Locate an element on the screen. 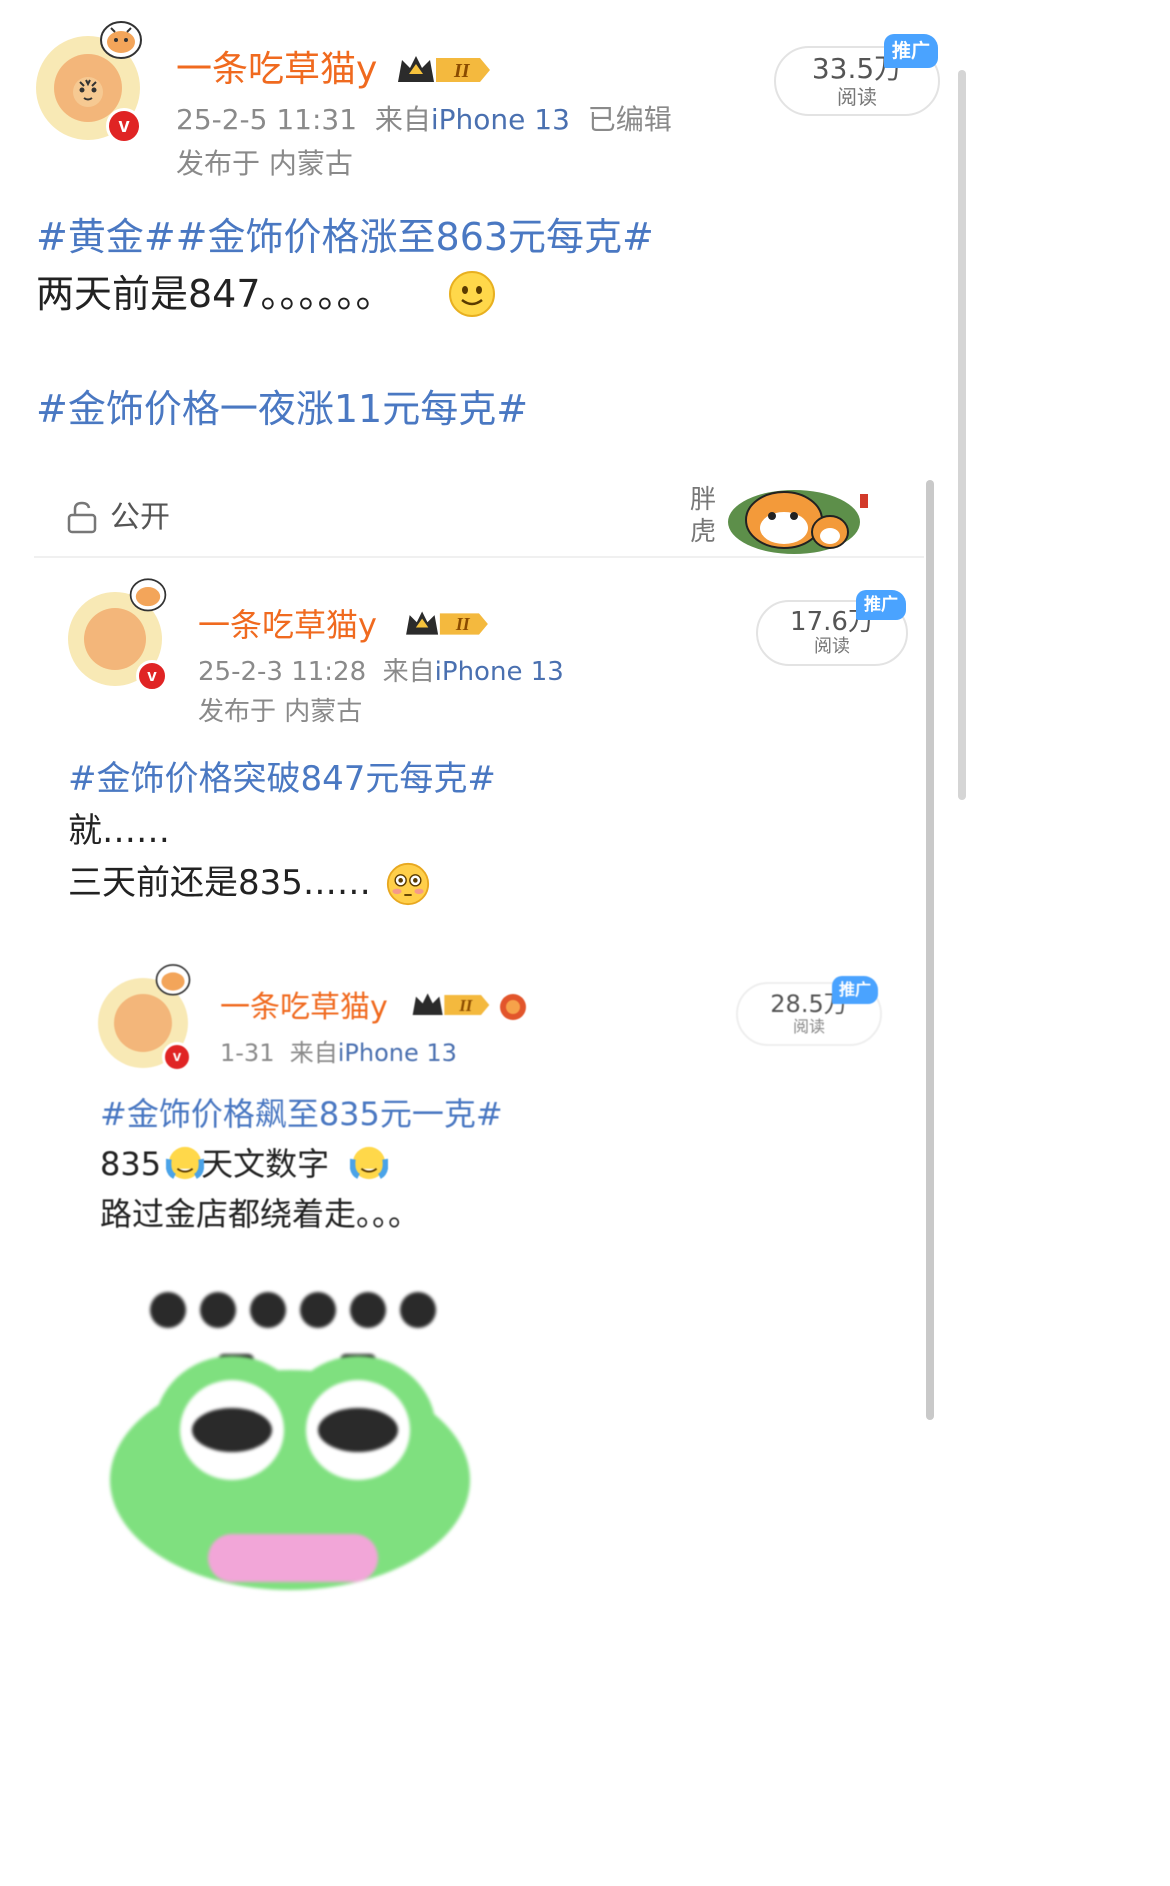 The image size is (1170, 1886). post-edited: 已编辑 is located at coordinates (630, 119).